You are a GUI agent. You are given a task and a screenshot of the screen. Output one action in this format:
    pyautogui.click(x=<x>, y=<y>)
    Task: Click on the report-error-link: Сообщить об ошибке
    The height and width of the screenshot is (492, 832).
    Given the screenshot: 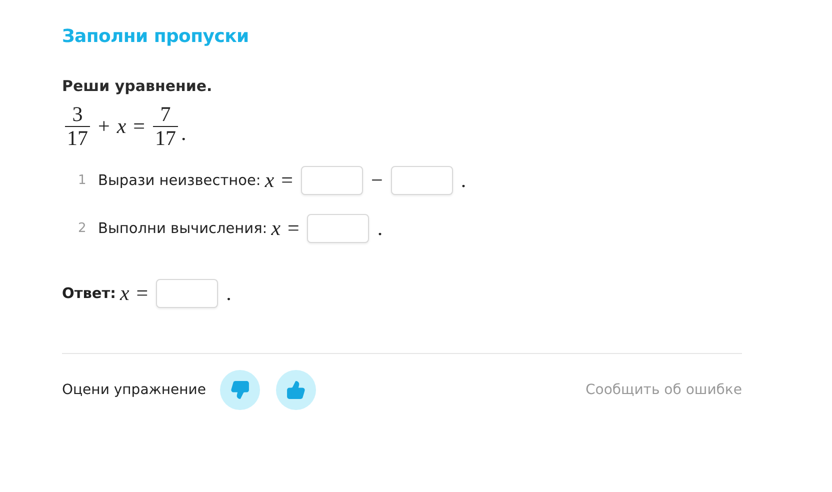 What is the action you would take?
    pyautogui.click(x=663, y=390)
    